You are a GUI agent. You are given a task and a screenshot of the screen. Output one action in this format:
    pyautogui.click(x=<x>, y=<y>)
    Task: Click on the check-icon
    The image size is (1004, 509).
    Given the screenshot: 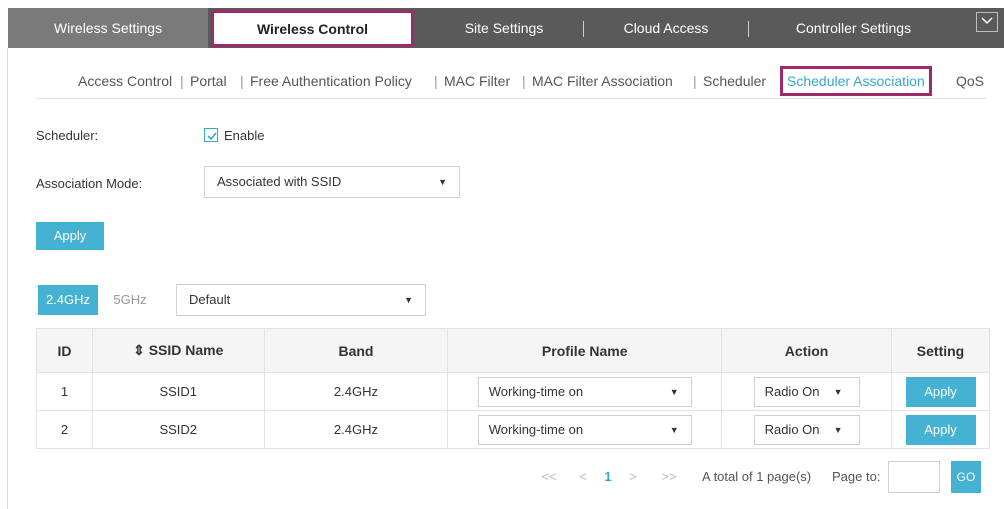 What is the action you would take?
    pyautogui.click(x=212, y=136)
    